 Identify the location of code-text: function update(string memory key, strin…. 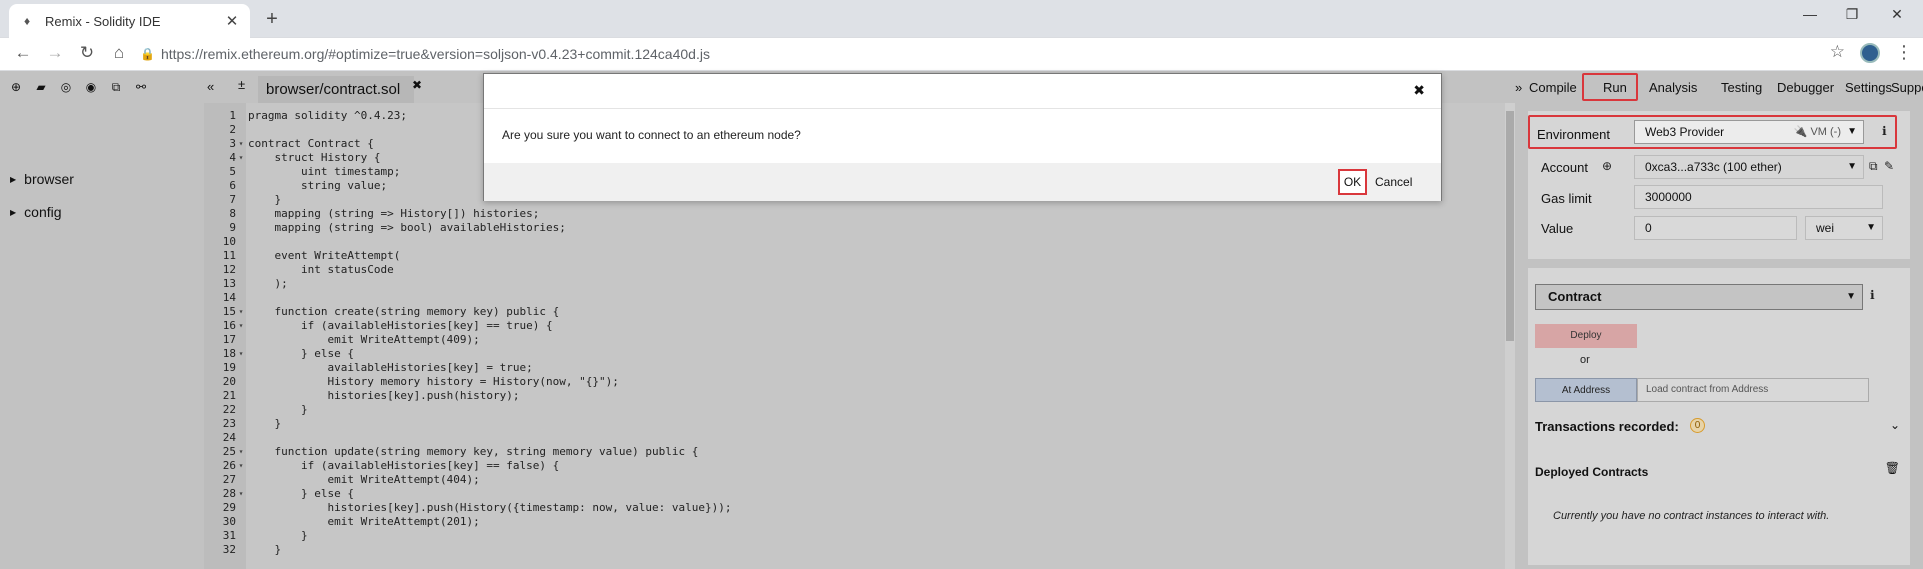
(472, 452).